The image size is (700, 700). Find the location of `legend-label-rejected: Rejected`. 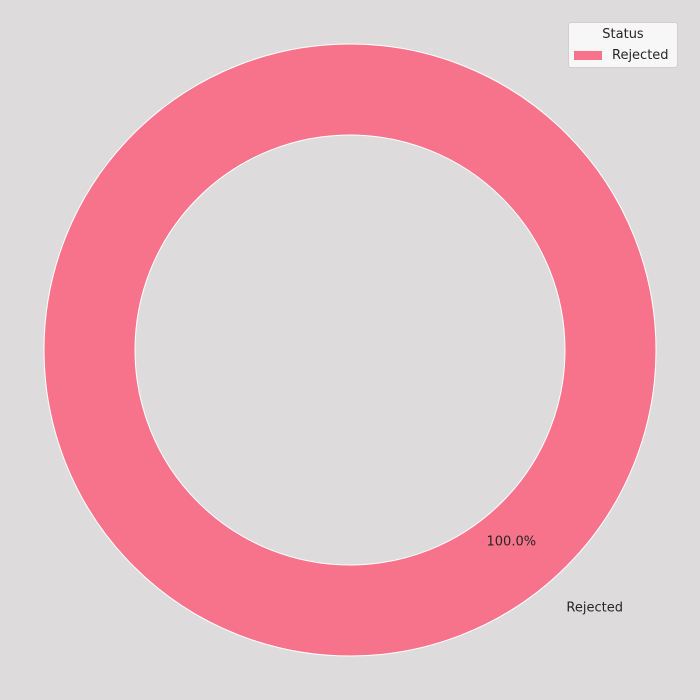

legend-label-rejected: Rejected is located at coordinates (640, 55).